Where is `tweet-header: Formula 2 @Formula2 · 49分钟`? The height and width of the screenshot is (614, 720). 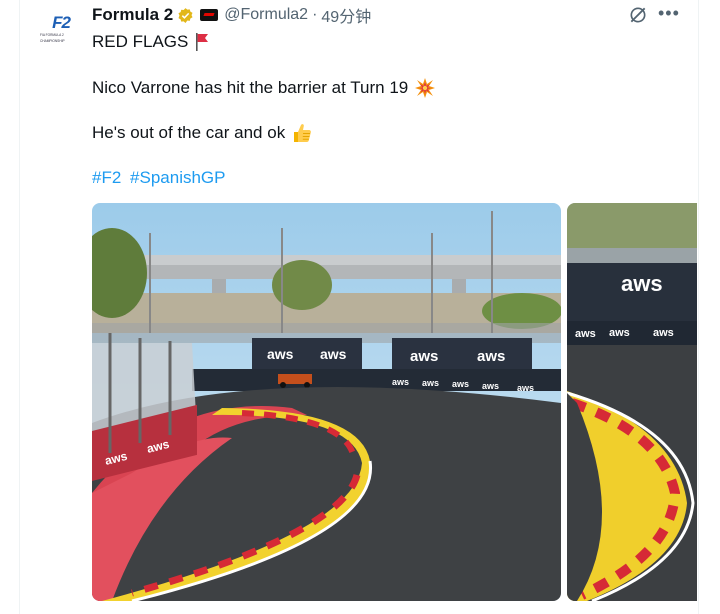
tweet-header: Formula 2 @Formula2 · 49分钟 is located at coordinates (231, 15).